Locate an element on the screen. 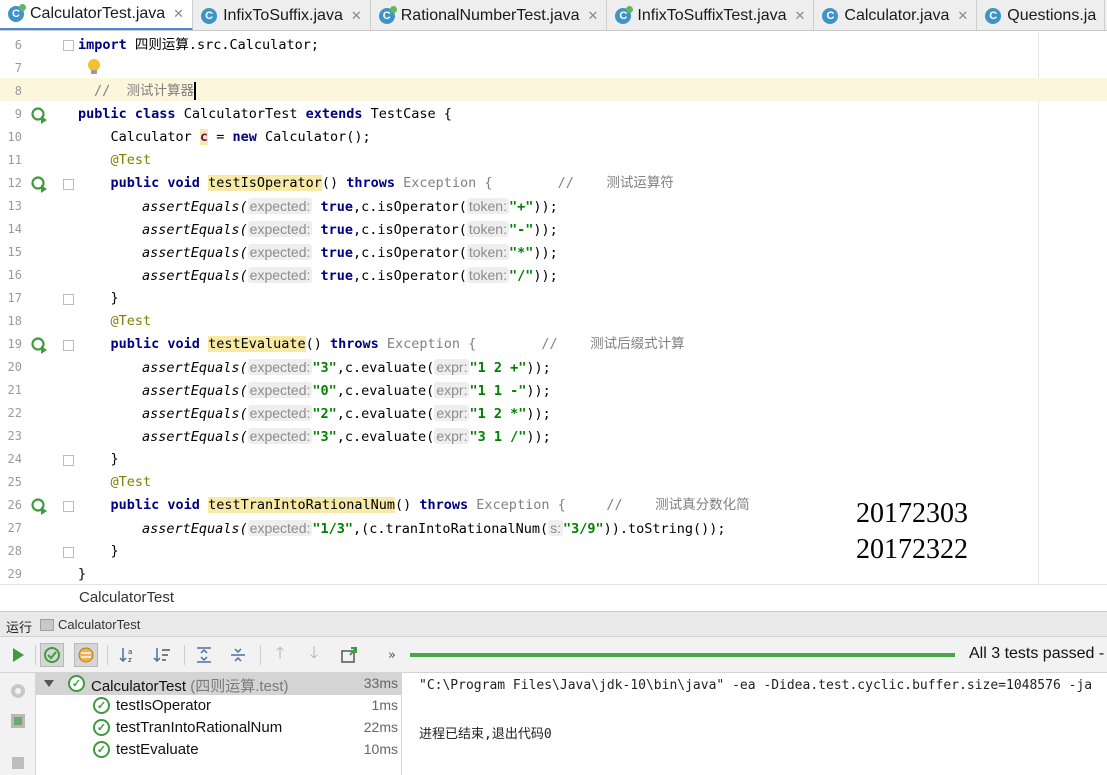  line-number: 9 is located at coordinates (18, 114).